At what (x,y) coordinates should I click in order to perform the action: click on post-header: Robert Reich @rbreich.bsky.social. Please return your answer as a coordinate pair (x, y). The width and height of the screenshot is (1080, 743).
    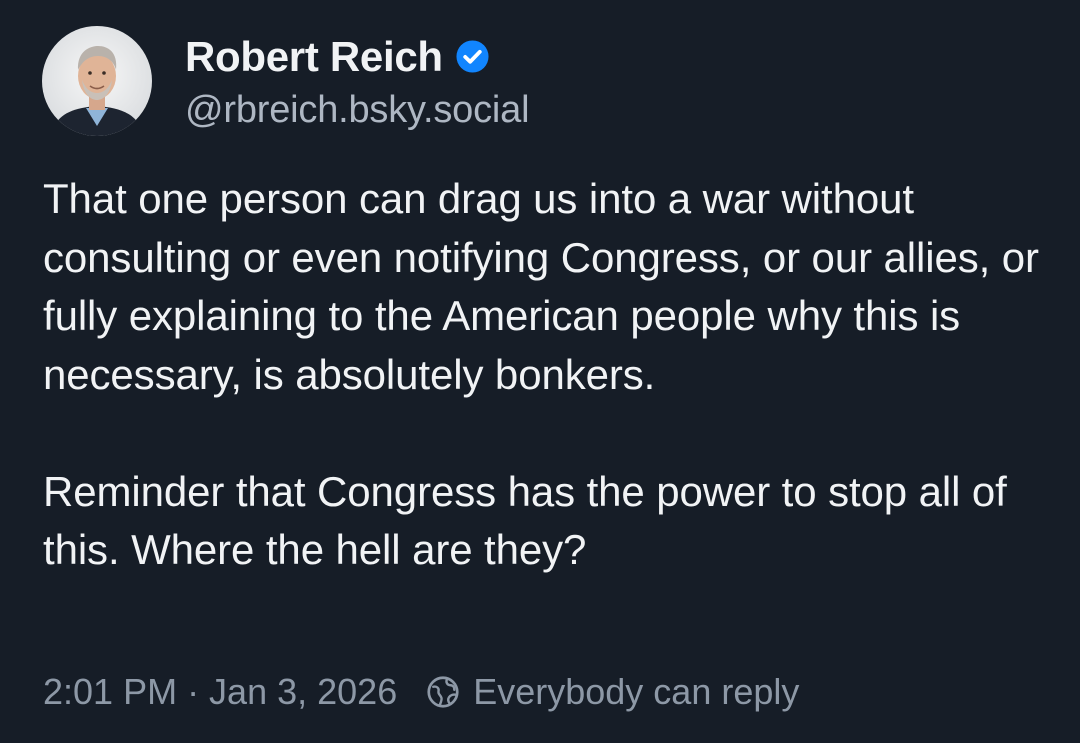
    Looking at the image, I should click on (286, 81).